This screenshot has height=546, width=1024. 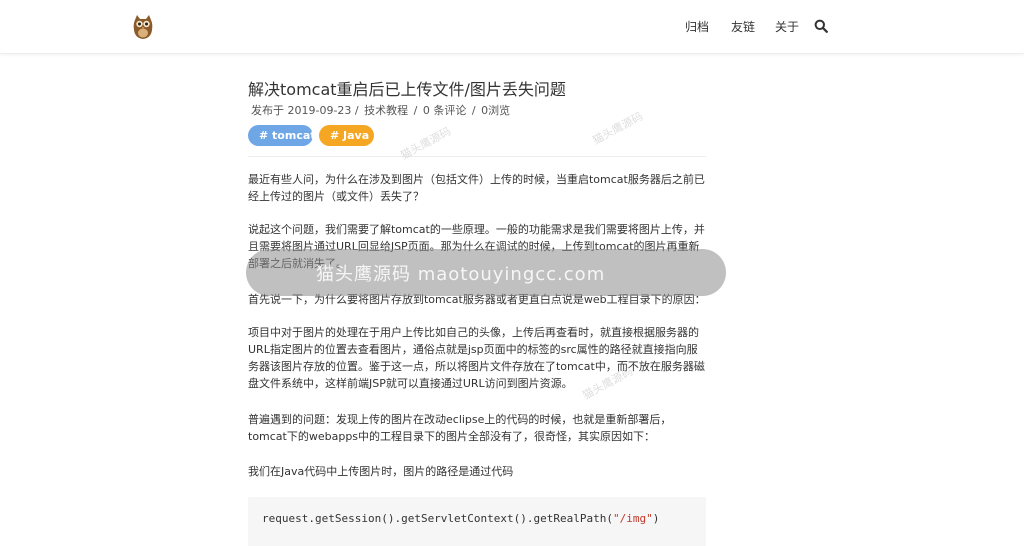 I want to click on post-views: 0浏览, so click(x=496, y=110).